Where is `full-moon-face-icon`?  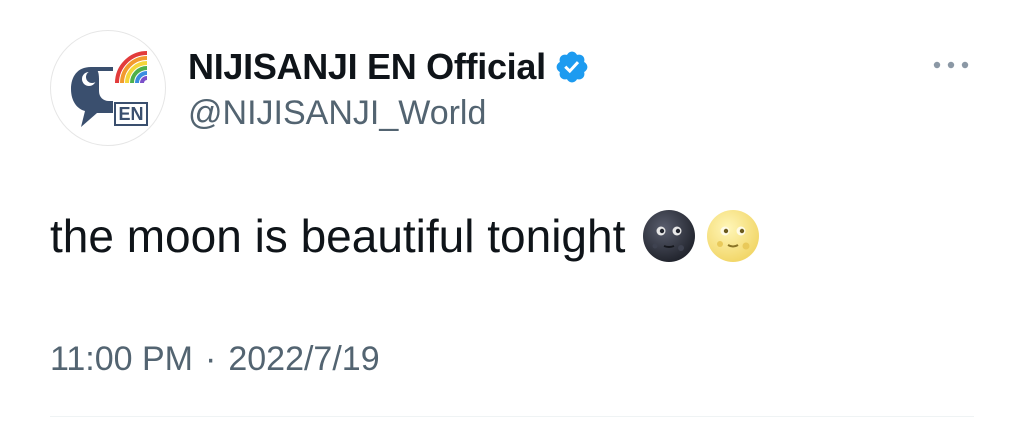 full-moon-face-icon is located at coordinates (733, 236).